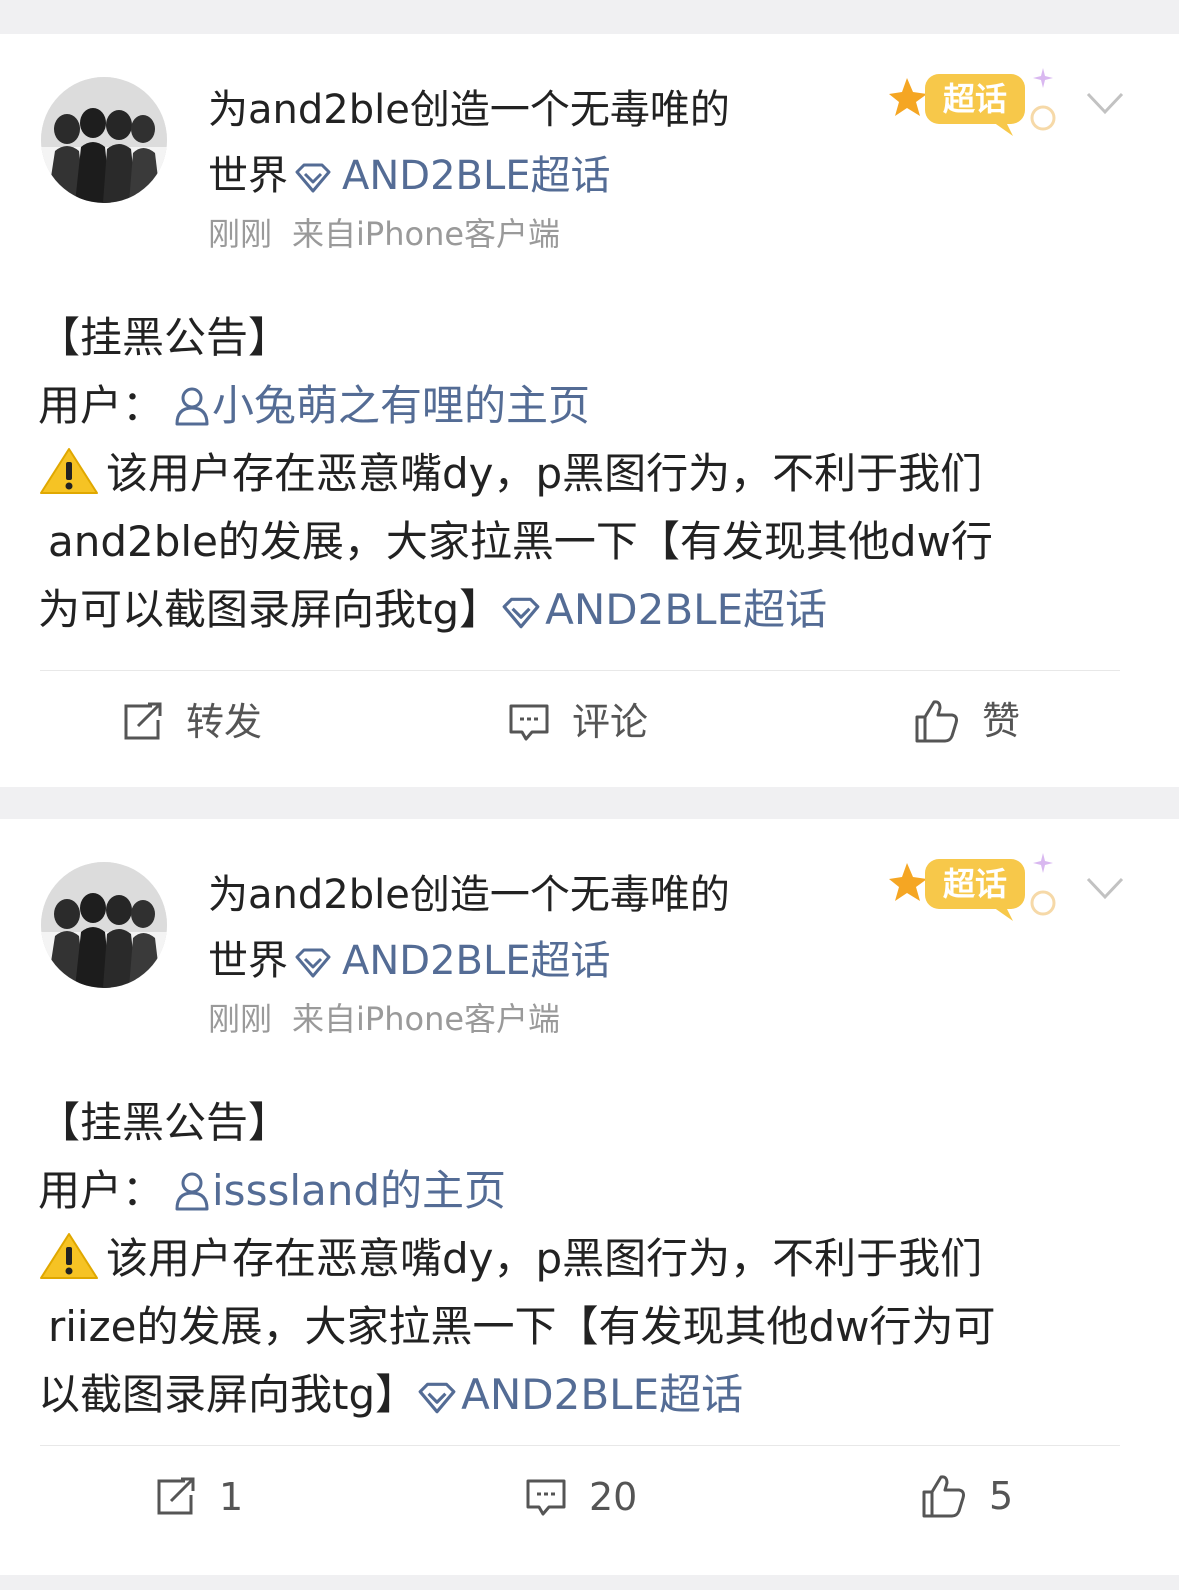 The image size is (1179, 1590). Describe the element at coordinates (520, 541) in the screenshot. I see `body-line: and2ble的发展，大家拉黑一下【有发现其他dw行` at that location.